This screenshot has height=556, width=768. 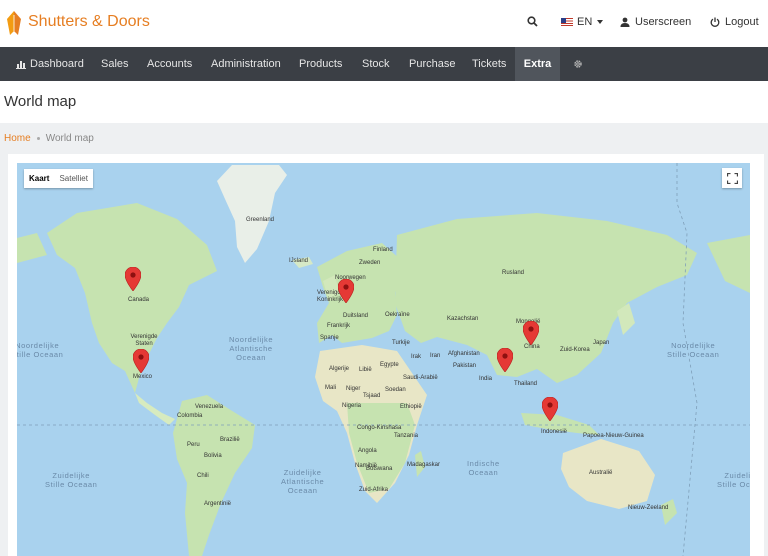 I want to click on label-mali: Mali, so click(x=331, y=388).